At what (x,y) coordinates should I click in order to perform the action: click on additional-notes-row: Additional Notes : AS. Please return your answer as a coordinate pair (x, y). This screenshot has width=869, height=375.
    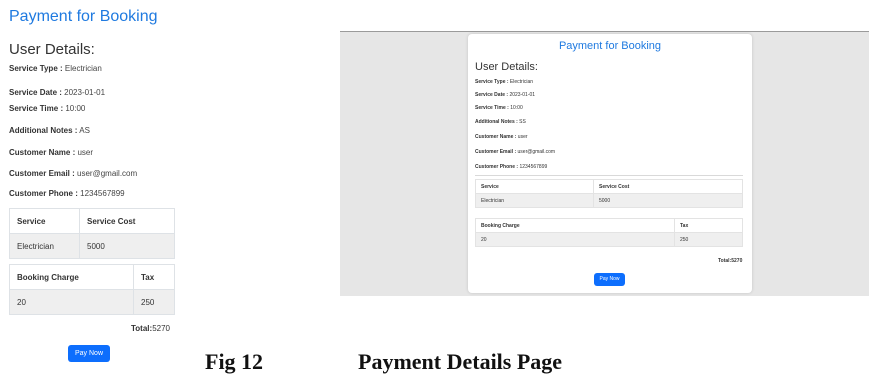
    Looking at the image, I should click on (49, 130).